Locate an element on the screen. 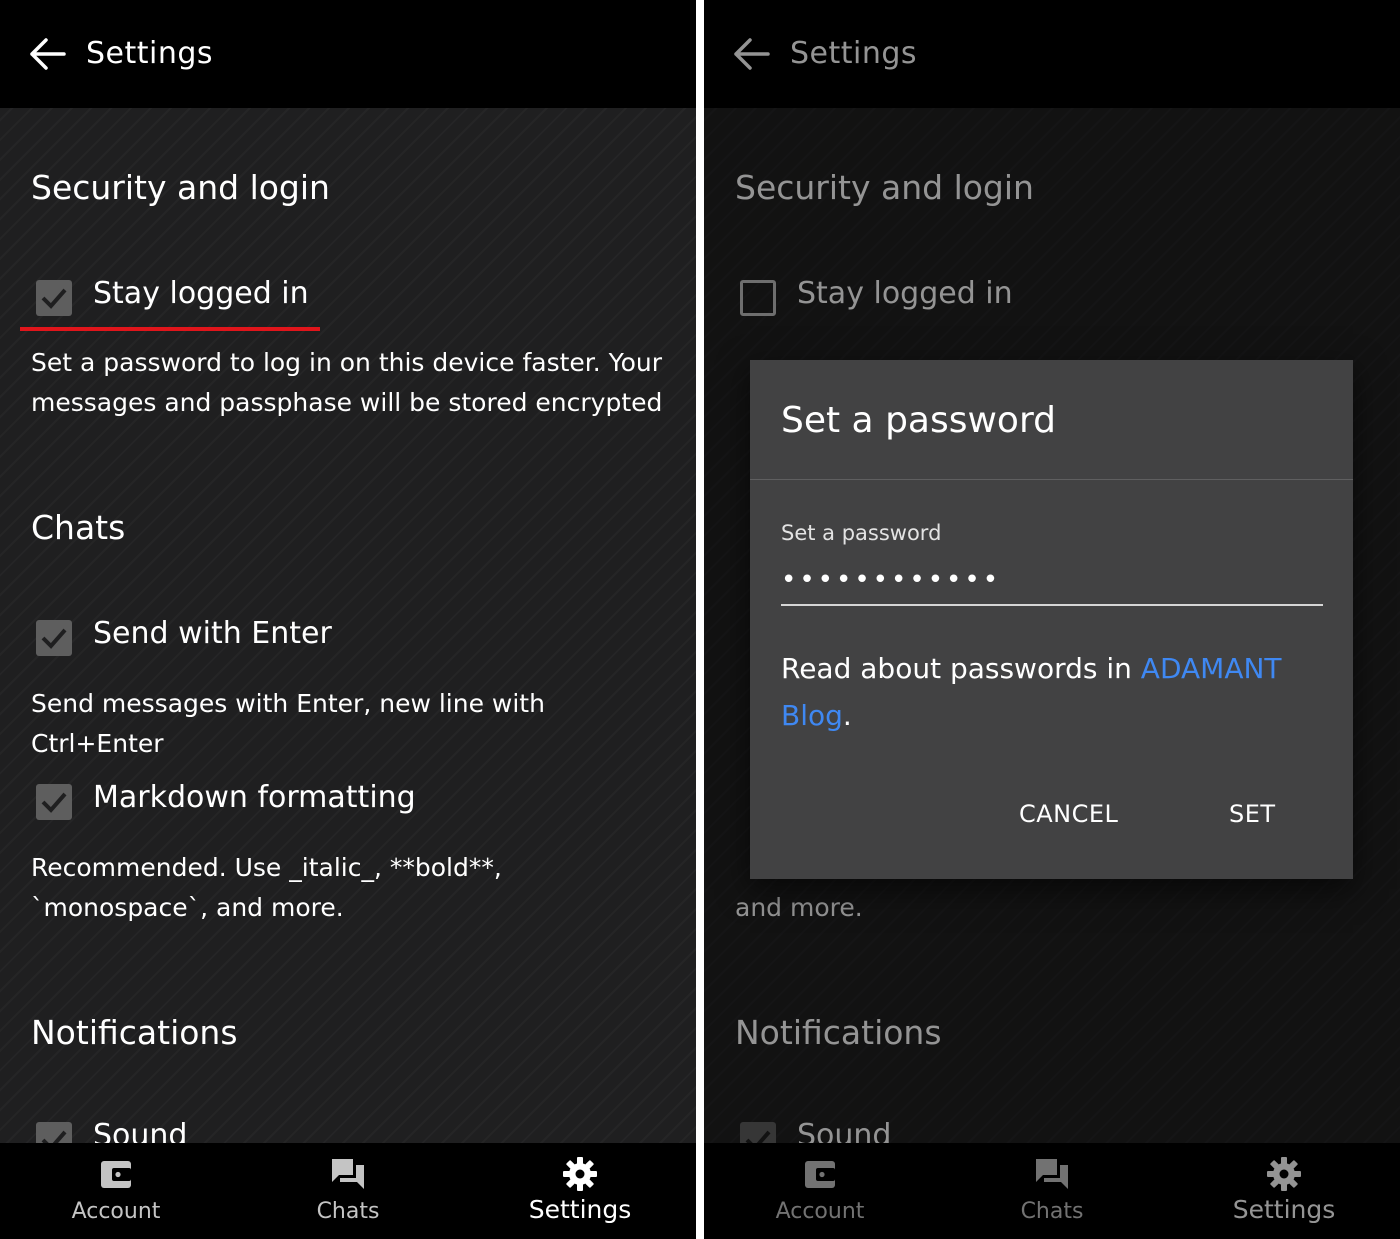  stay-logged-in-checkbox-row: Stay logged in is located at coordinates (356, 298).